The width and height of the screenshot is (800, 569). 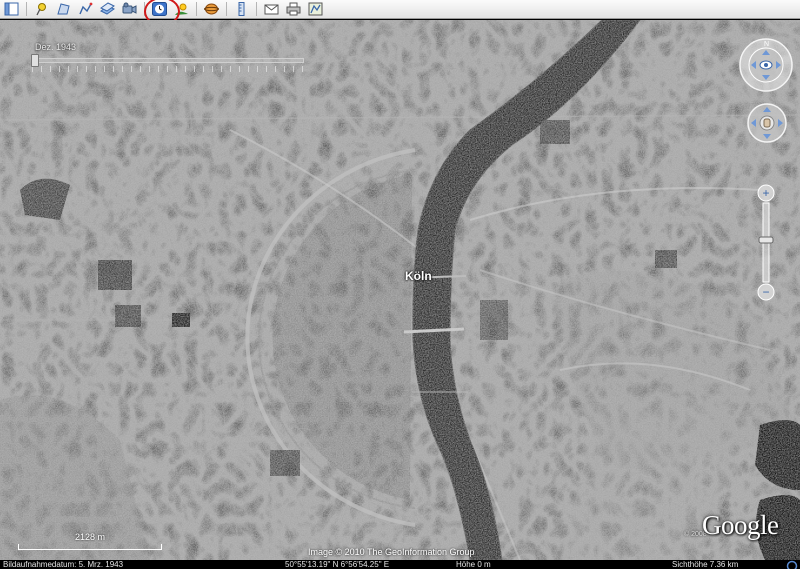 What do you see at coordinates (705, 564) in the screenshot?
I see `eye-altitude-readout: Sichthöhe 7.36 km` at bounding box center [705, 564].